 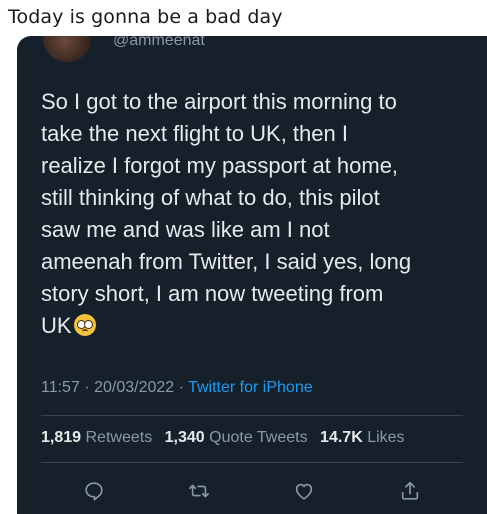 I want to click on likes-count: 14.7K, so click(x=341, y=437).